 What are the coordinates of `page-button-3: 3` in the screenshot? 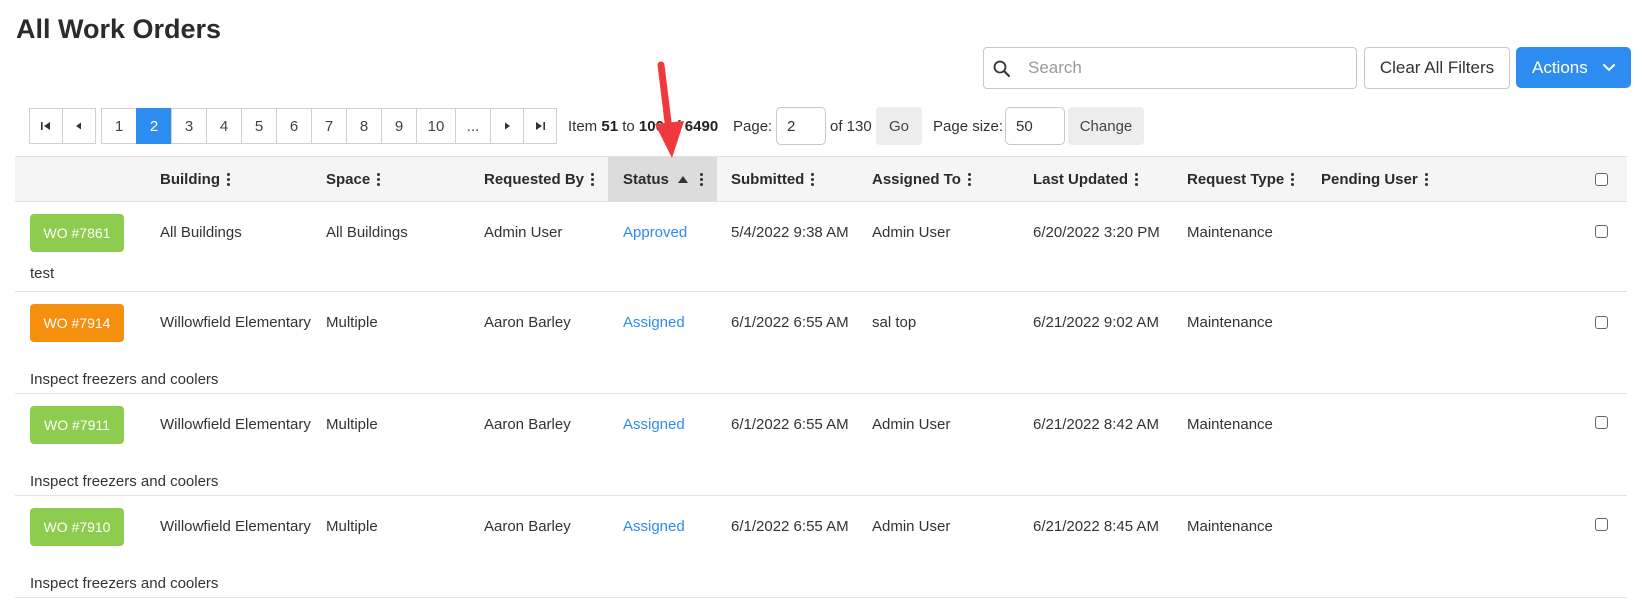 It's located at (189, 126).